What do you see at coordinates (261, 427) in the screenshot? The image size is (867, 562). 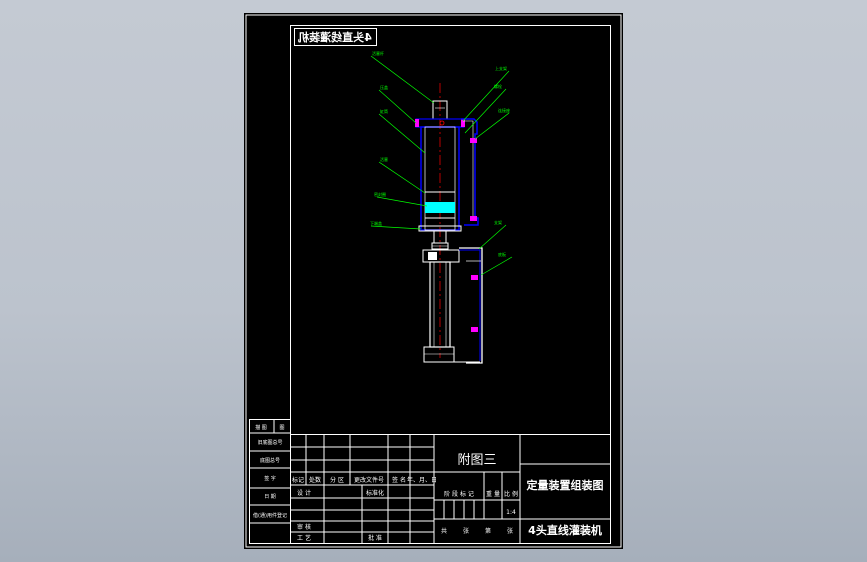 I see `left-row-1-label: 描 图` at bounding box center [261, 427].